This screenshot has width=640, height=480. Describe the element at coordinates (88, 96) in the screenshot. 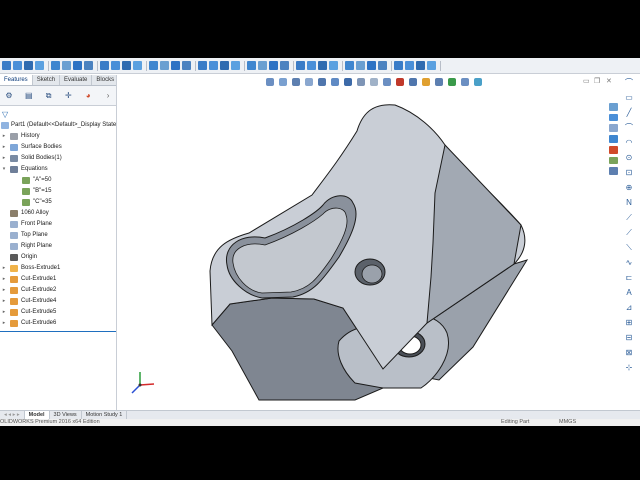

I see `display-manager-icon: ◕` at that location.